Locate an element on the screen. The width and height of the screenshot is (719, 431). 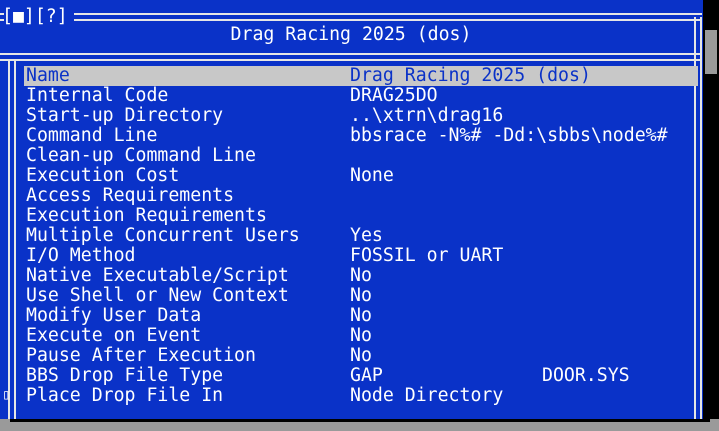
setting-value: bbsrace -N%# -Dd:\sbbs\node%# is located at coordinates (509, 135).